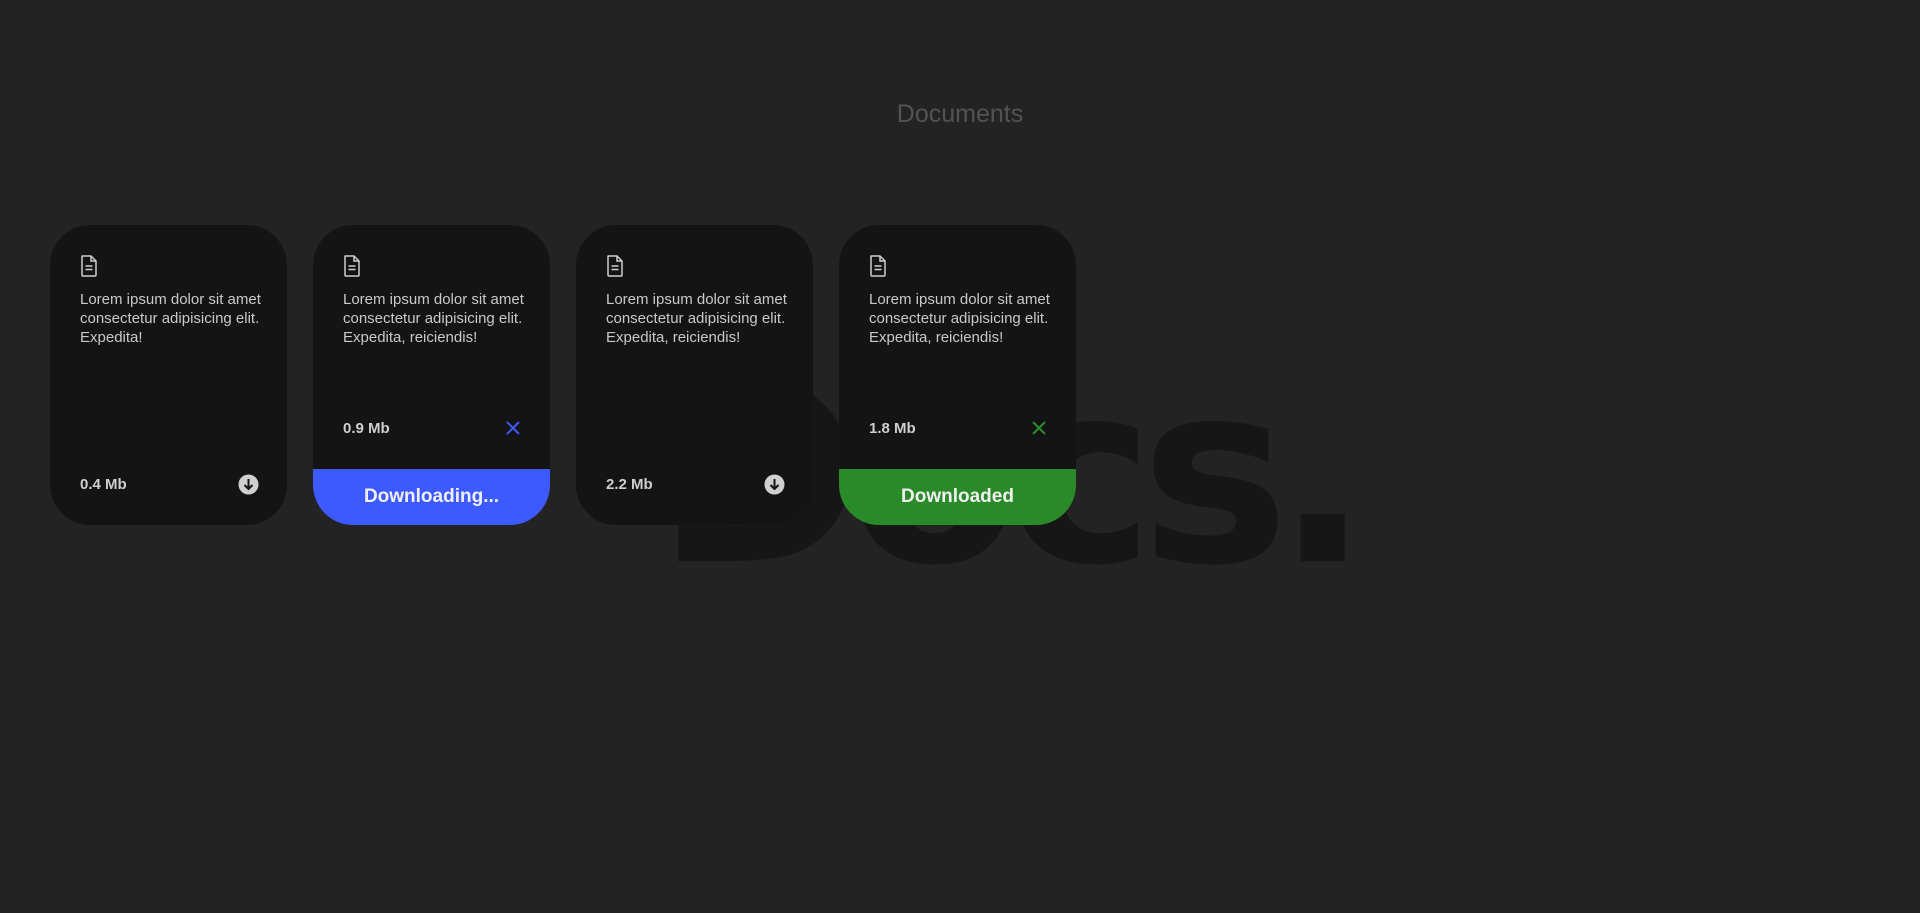  Describe the element at coordinates (958, 428) in the screenshot. I see `card-footer: 1.8 Mb` at that location.